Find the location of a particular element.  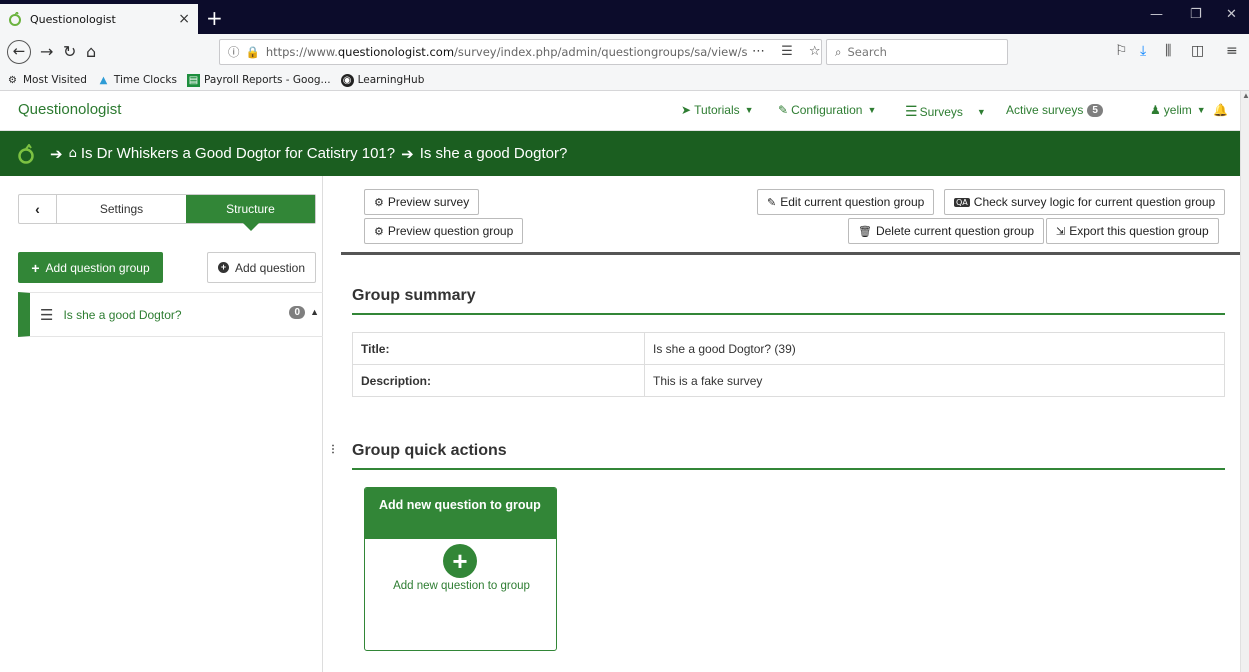

wrench-icon: ✎ is located at coordinates (783, 110).